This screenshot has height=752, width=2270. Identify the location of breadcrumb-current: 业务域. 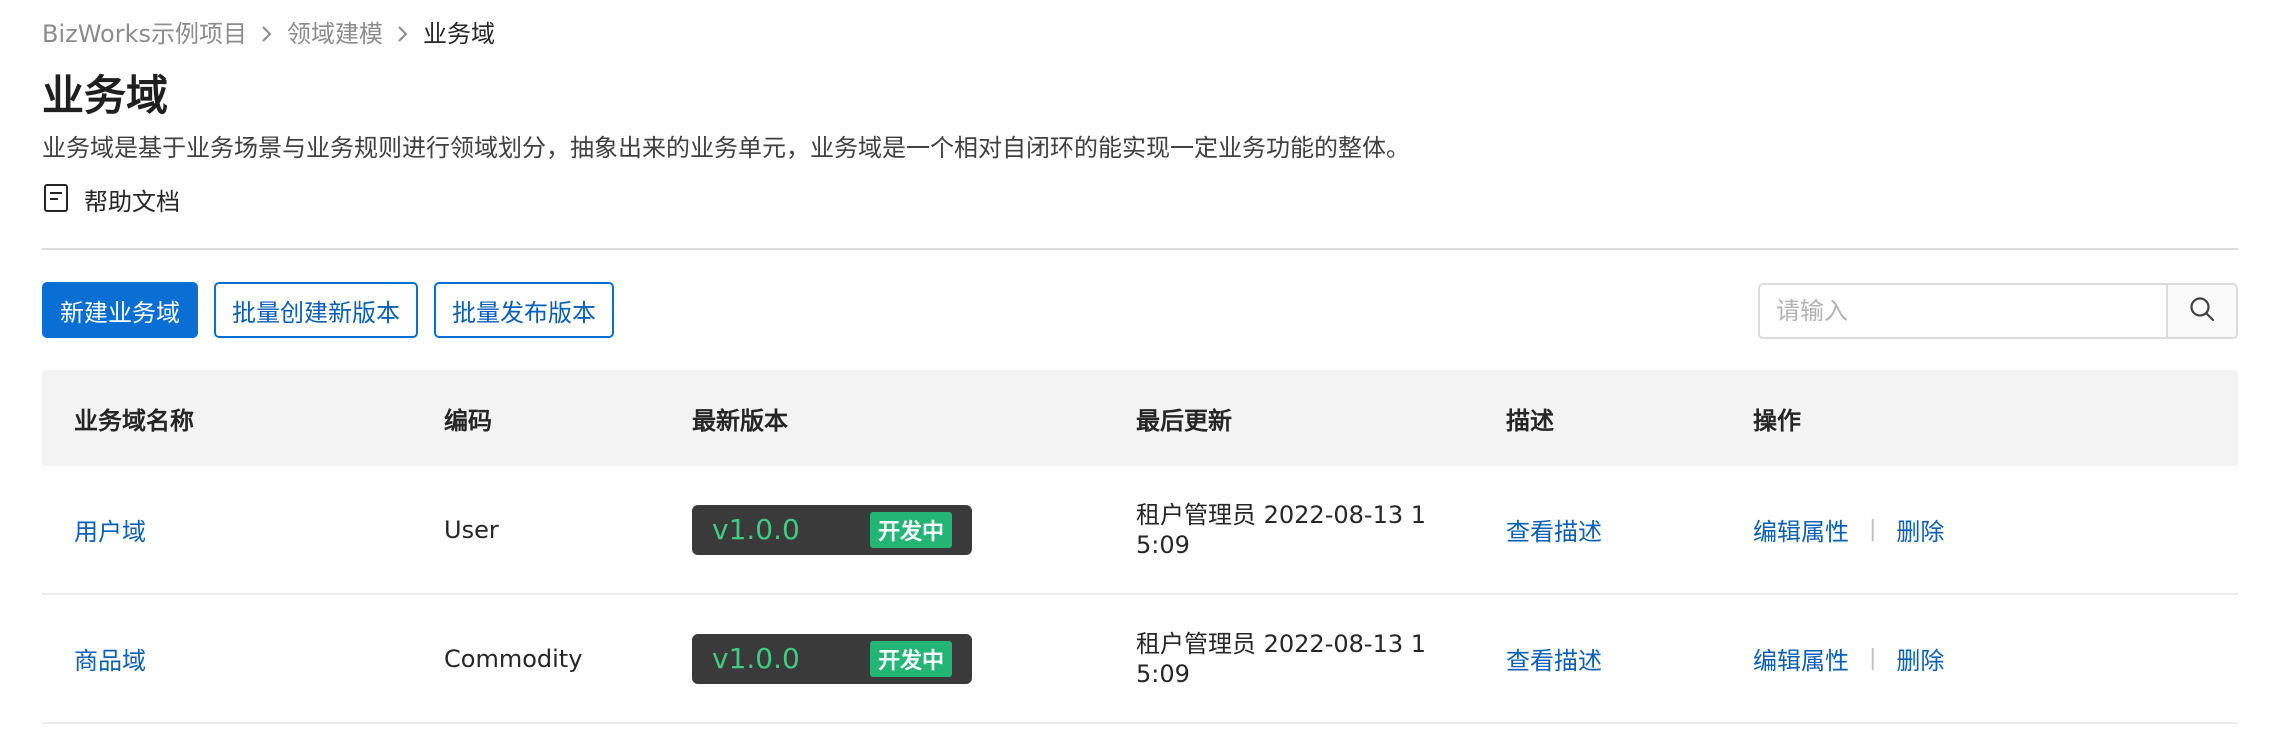
(459, 34).